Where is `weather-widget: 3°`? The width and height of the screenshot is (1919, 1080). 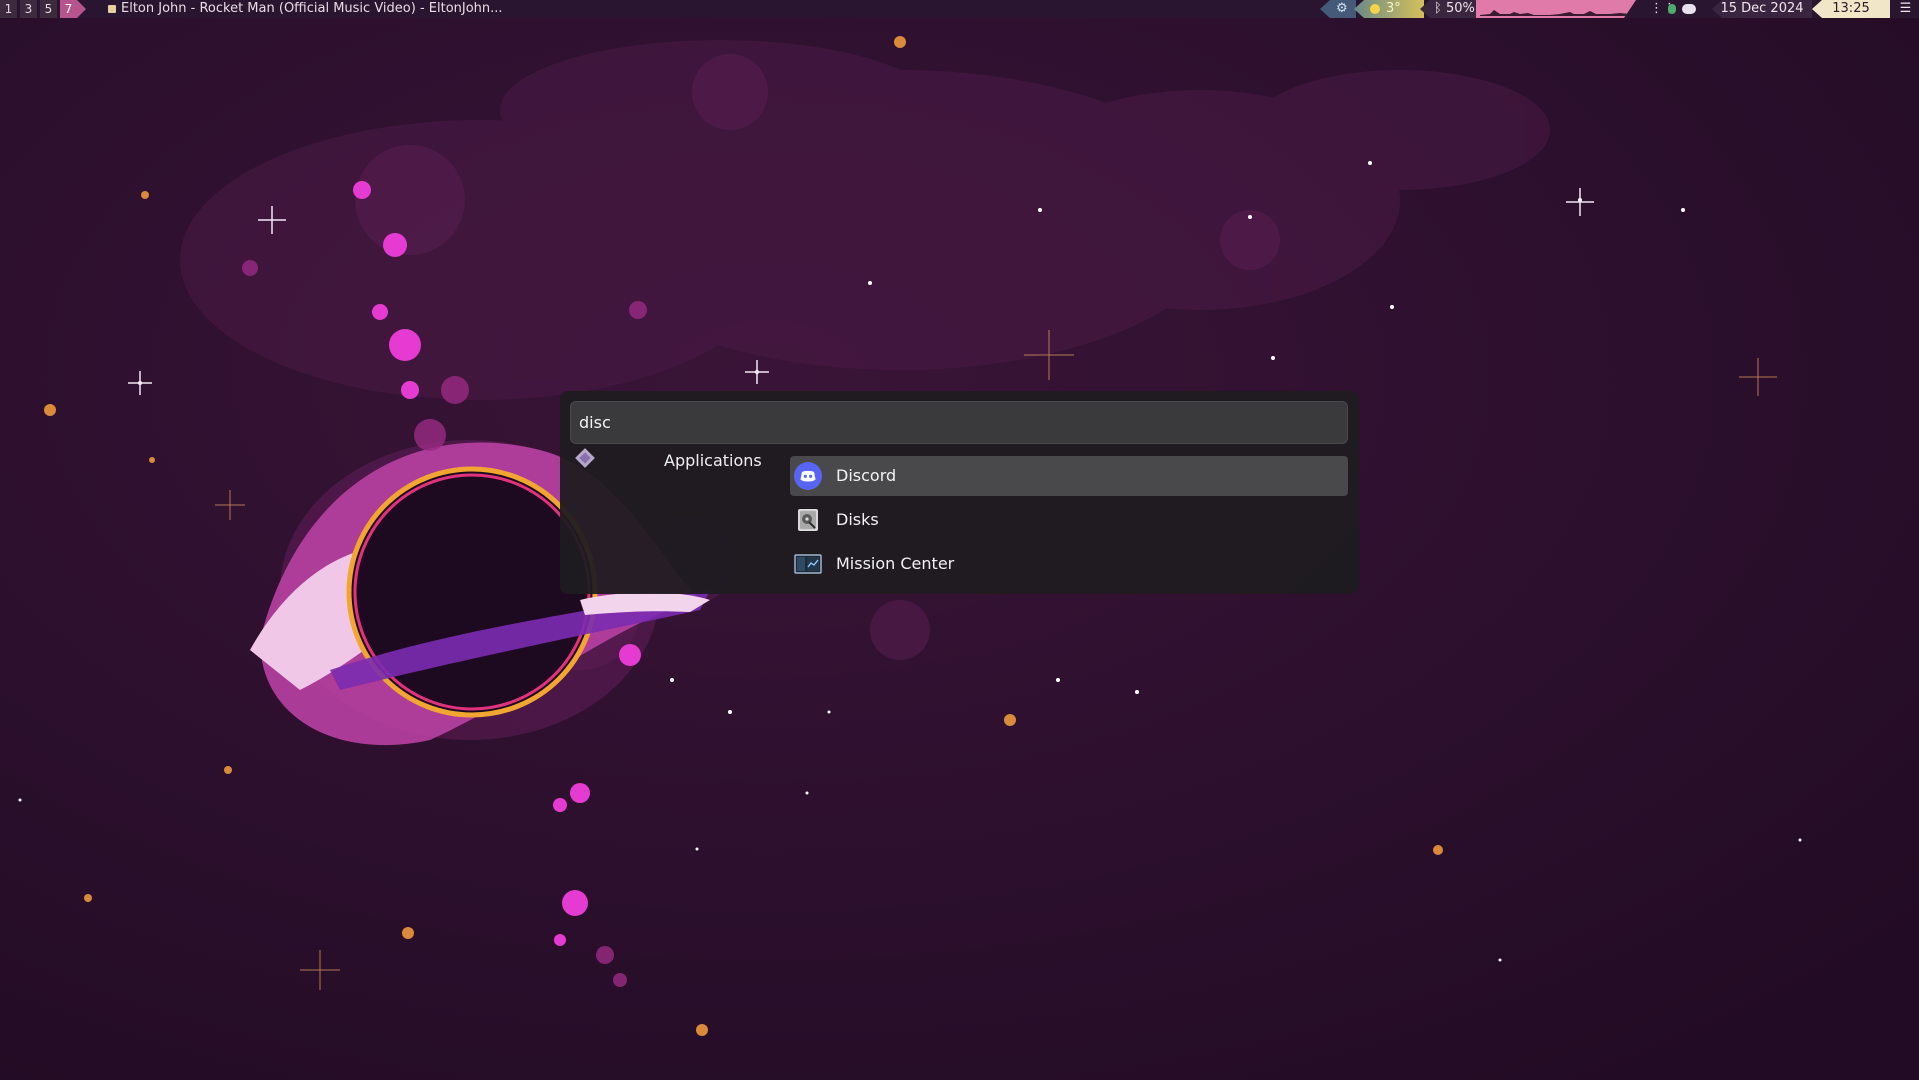
weather-widget: 3° is located at coordinates (1389, 9).